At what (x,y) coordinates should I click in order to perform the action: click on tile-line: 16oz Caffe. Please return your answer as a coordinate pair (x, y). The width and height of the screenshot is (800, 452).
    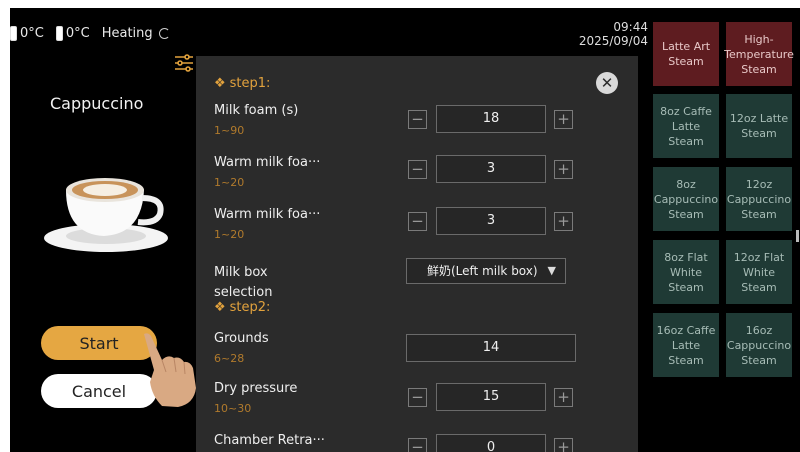
    Looking at the image, I should click on (686, 330).